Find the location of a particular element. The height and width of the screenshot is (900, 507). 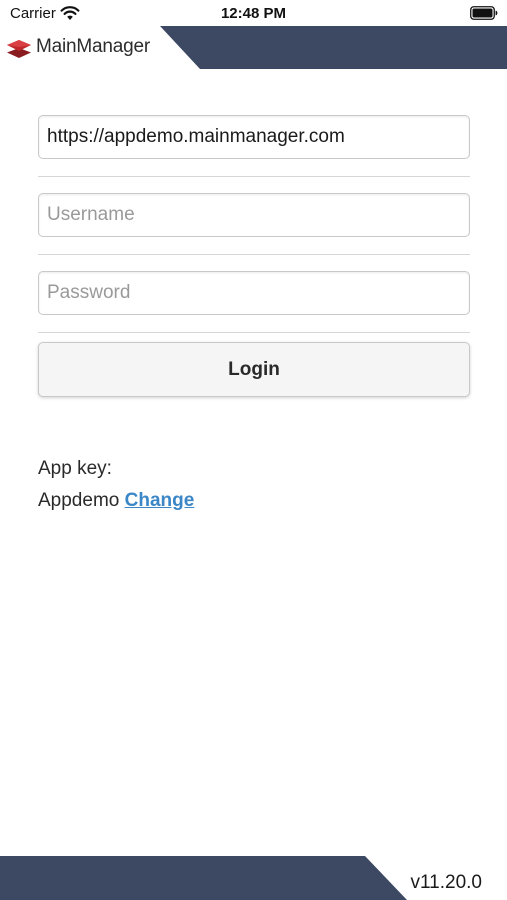

password-input is located at coordinates (254, 293).